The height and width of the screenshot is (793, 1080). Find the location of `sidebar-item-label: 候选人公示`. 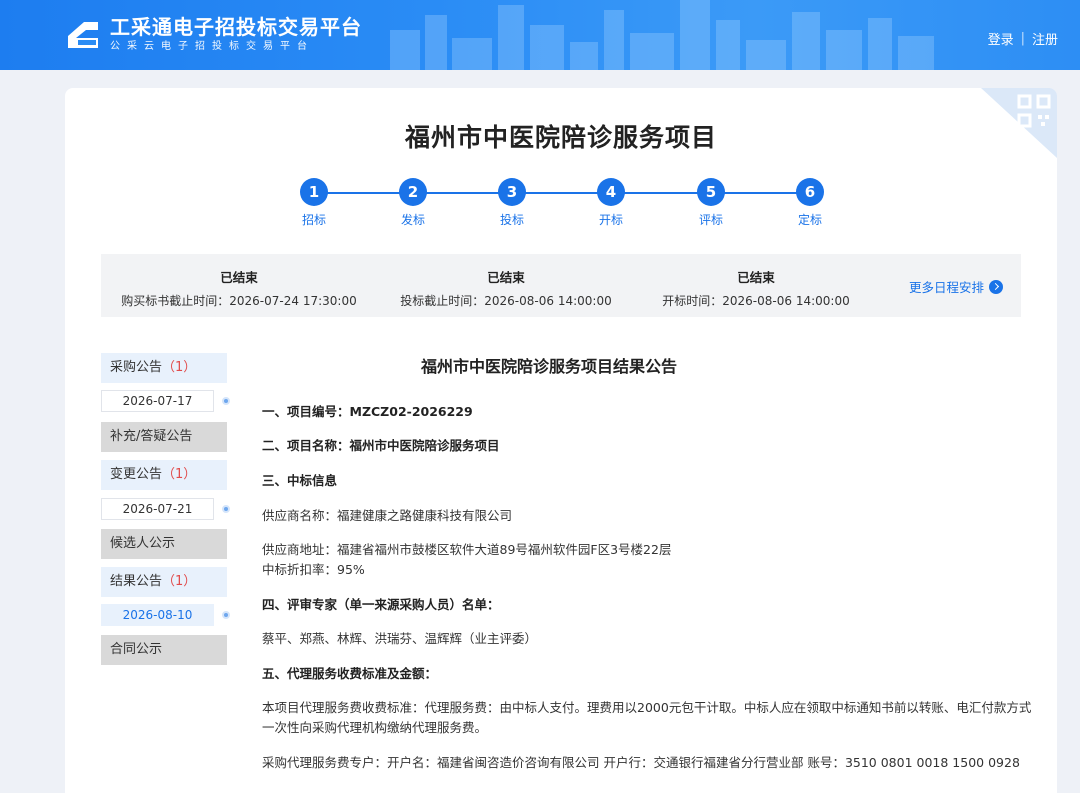

sidebar-item-label: 候选人公示 is located at coordinates (143, 543).